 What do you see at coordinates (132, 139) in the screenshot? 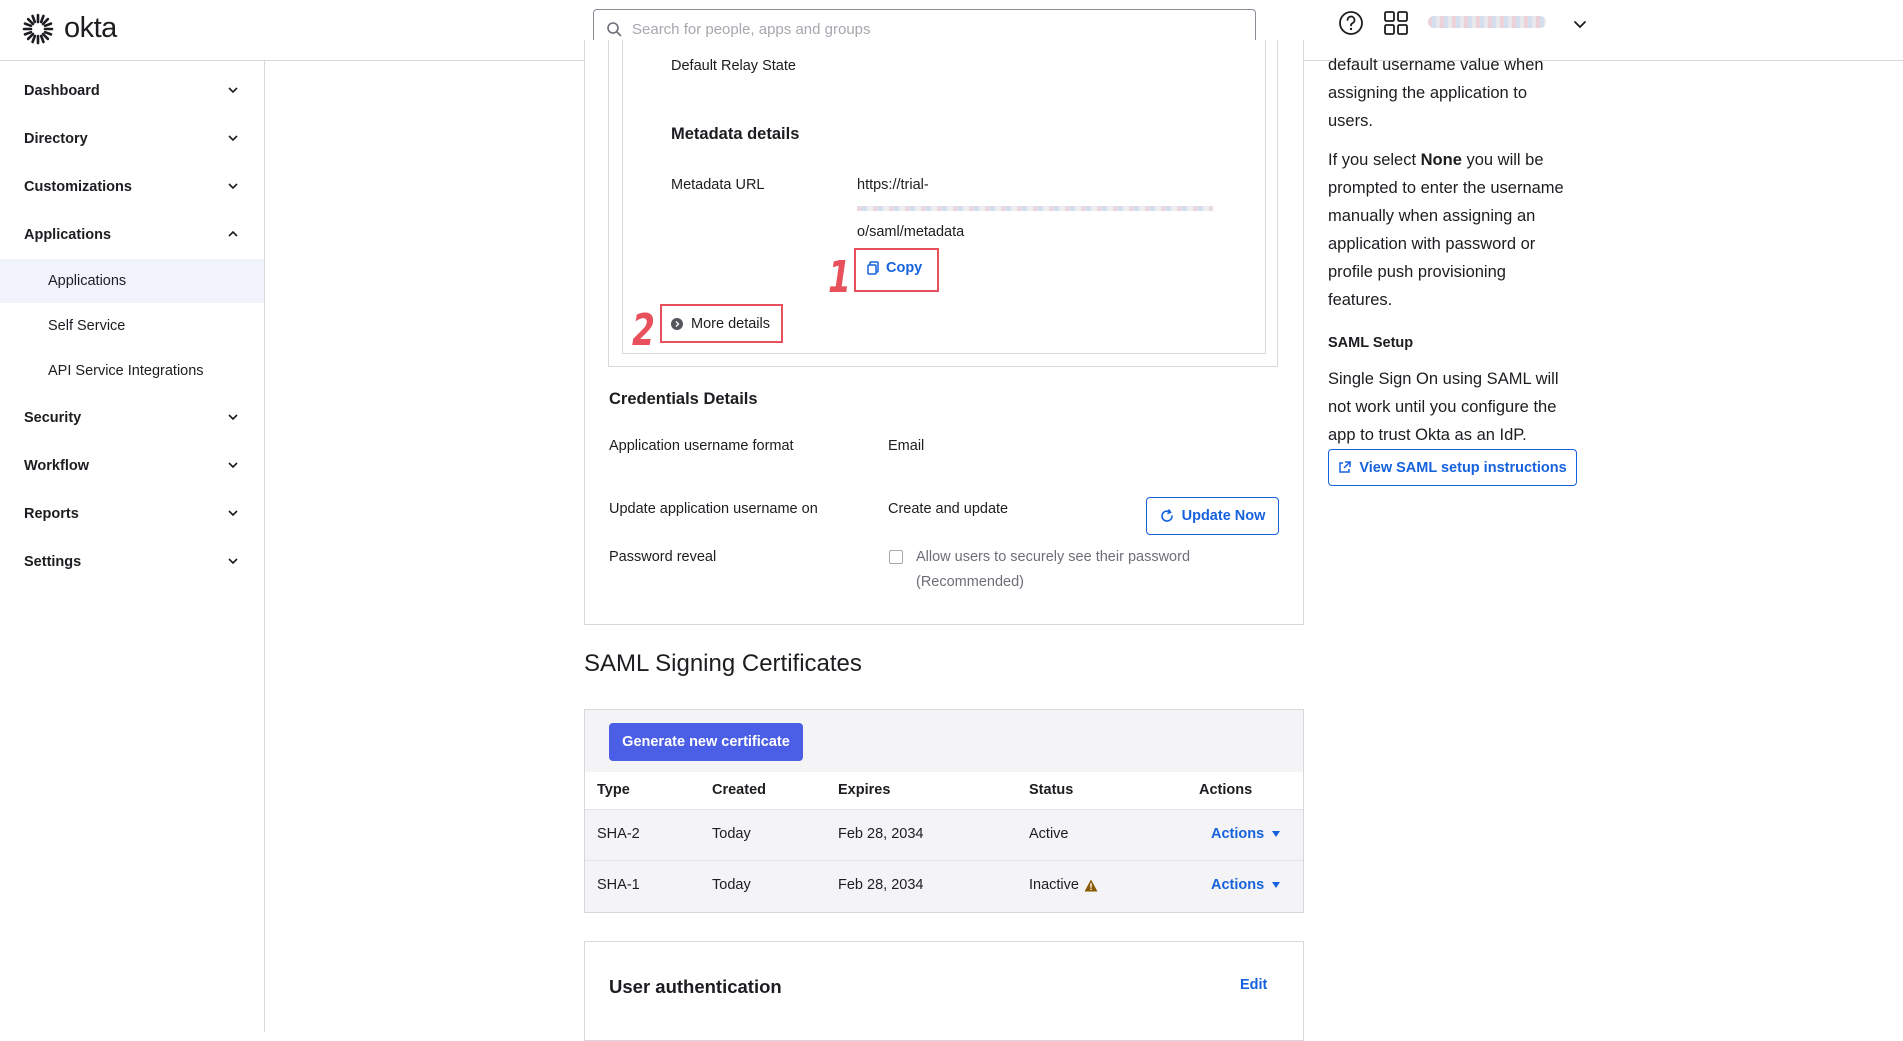
I see `sidebar-item-directory: Directory` at bounding box center [132, 139].